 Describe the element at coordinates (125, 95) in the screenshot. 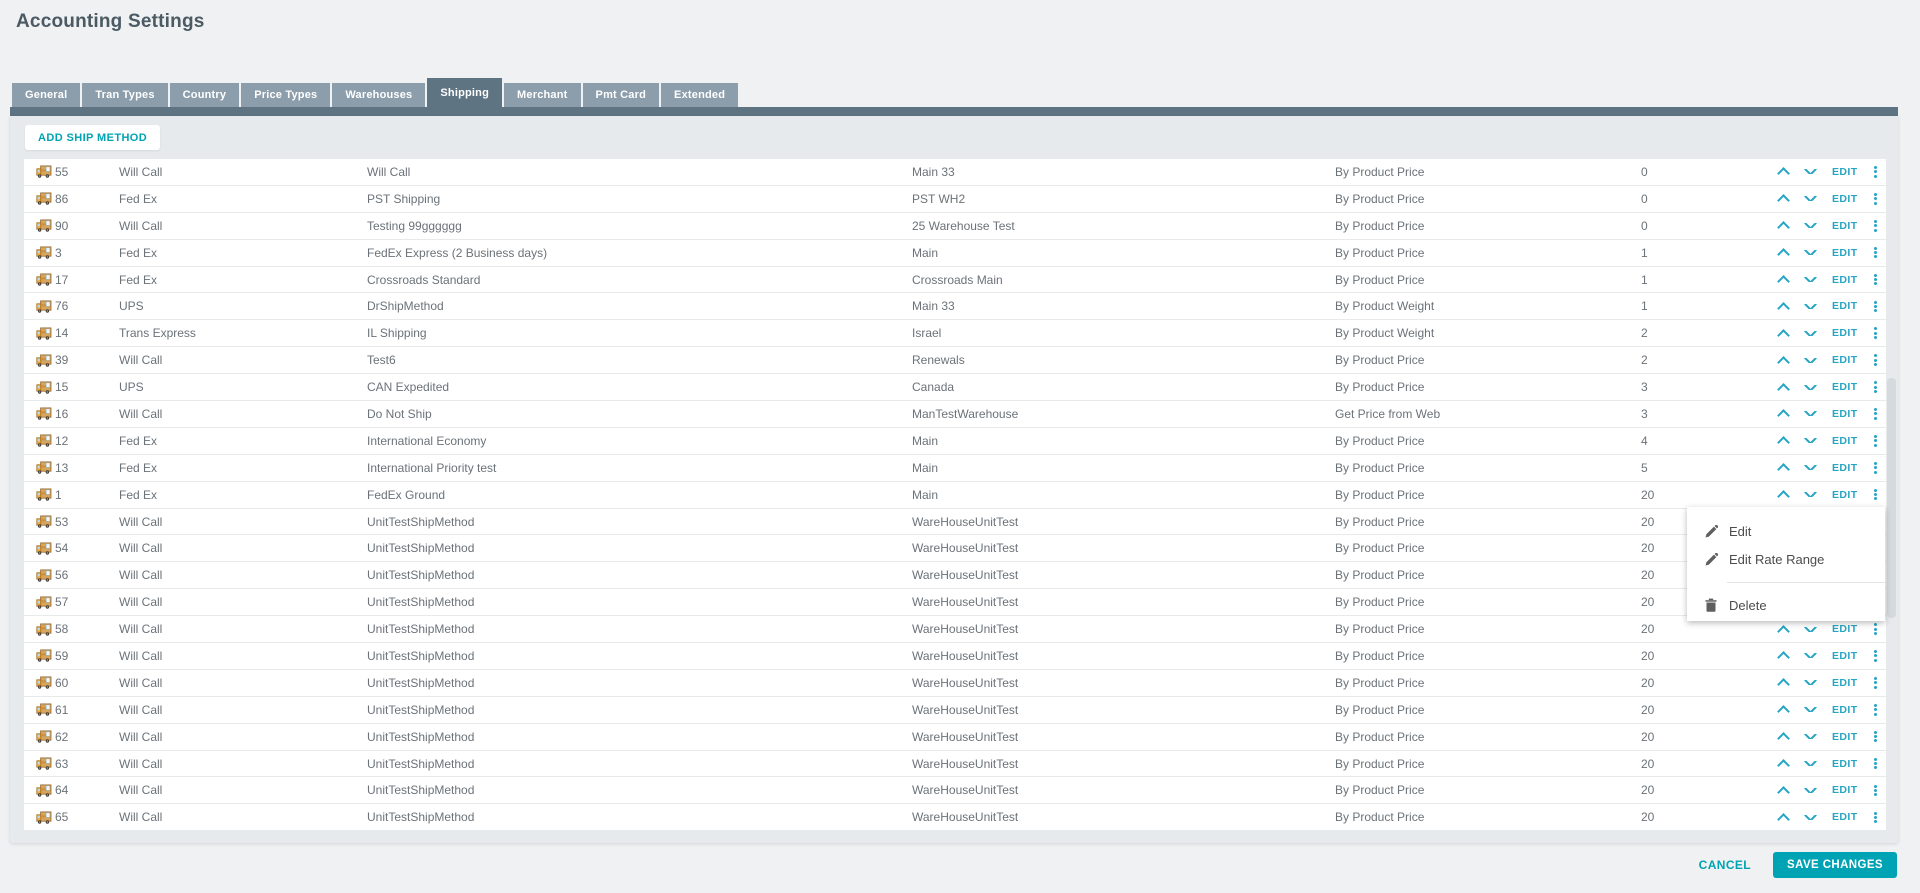

I see `tab-tran-types: Tran Types` at that location.